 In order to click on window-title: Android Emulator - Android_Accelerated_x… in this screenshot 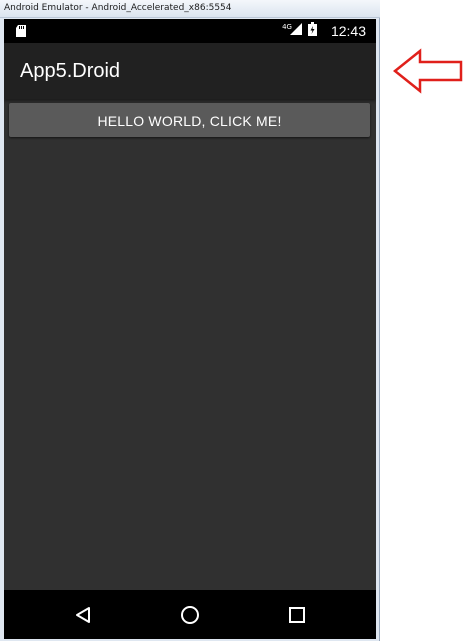, I will do `click(190, 9)`.